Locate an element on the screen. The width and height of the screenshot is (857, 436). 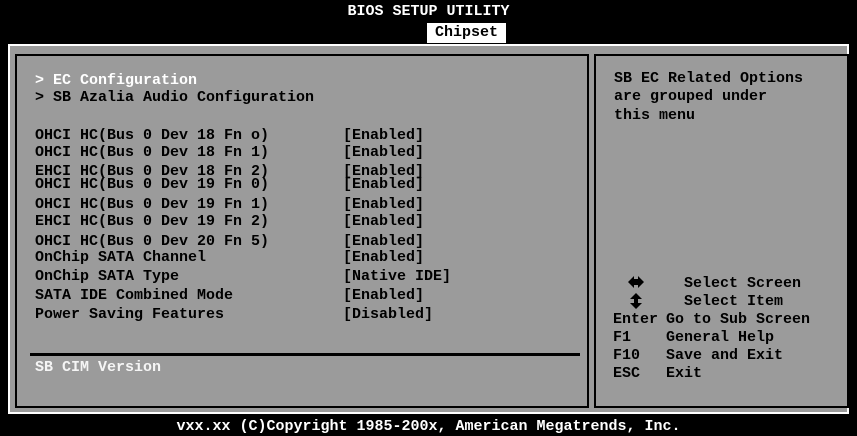
setting-label-onchip-sata-channel: OnChip SATA Channel is located at coordinates (120, 258).